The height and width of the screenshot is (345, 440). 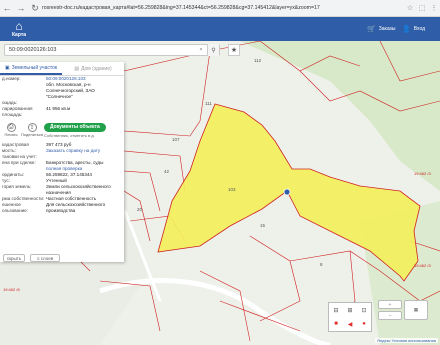 What do you see at coordinates (34, 67) in the screenshot?
I see `tab-land-label: Земельный участок` at bounding box center [34, 67].